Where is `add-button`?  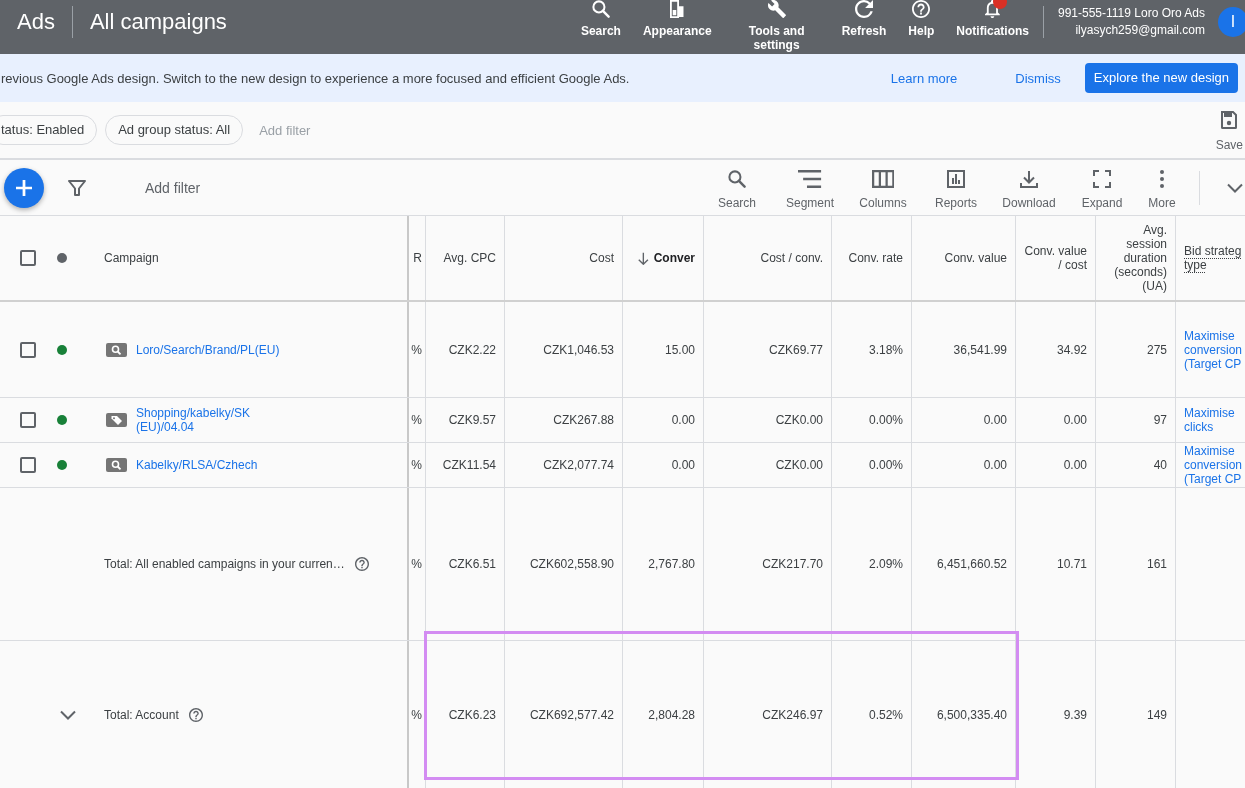
add-button is located at coordinates (24, 187).